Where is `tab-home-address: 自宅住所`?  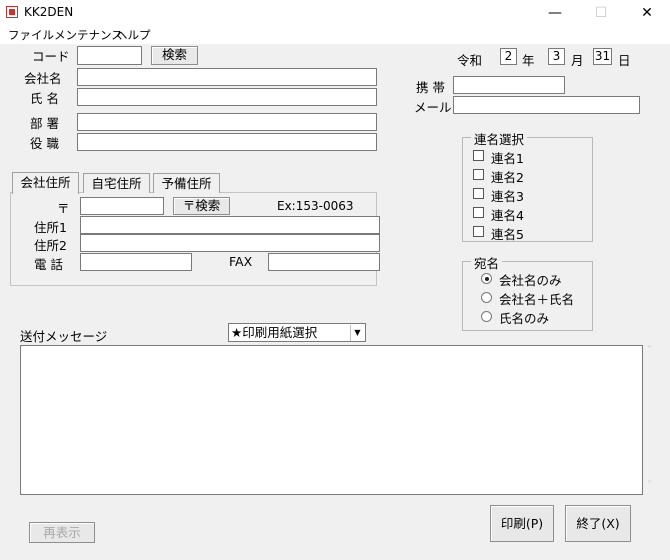 tab-home-address: 自宅住所 is located at coordinates (116, 183).